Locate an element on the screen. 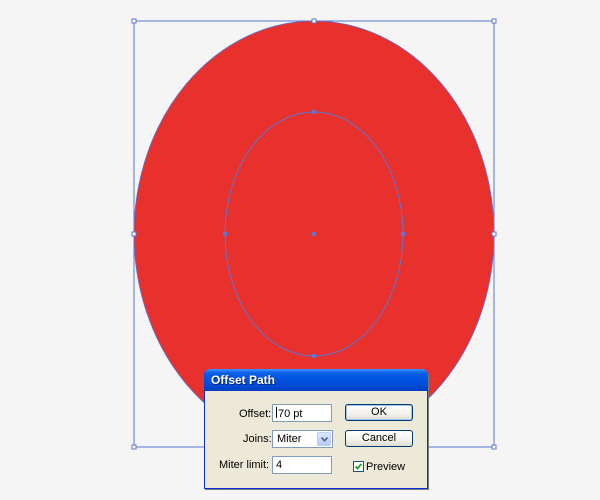  checkmark-icon is located at coordinates (358, 466).